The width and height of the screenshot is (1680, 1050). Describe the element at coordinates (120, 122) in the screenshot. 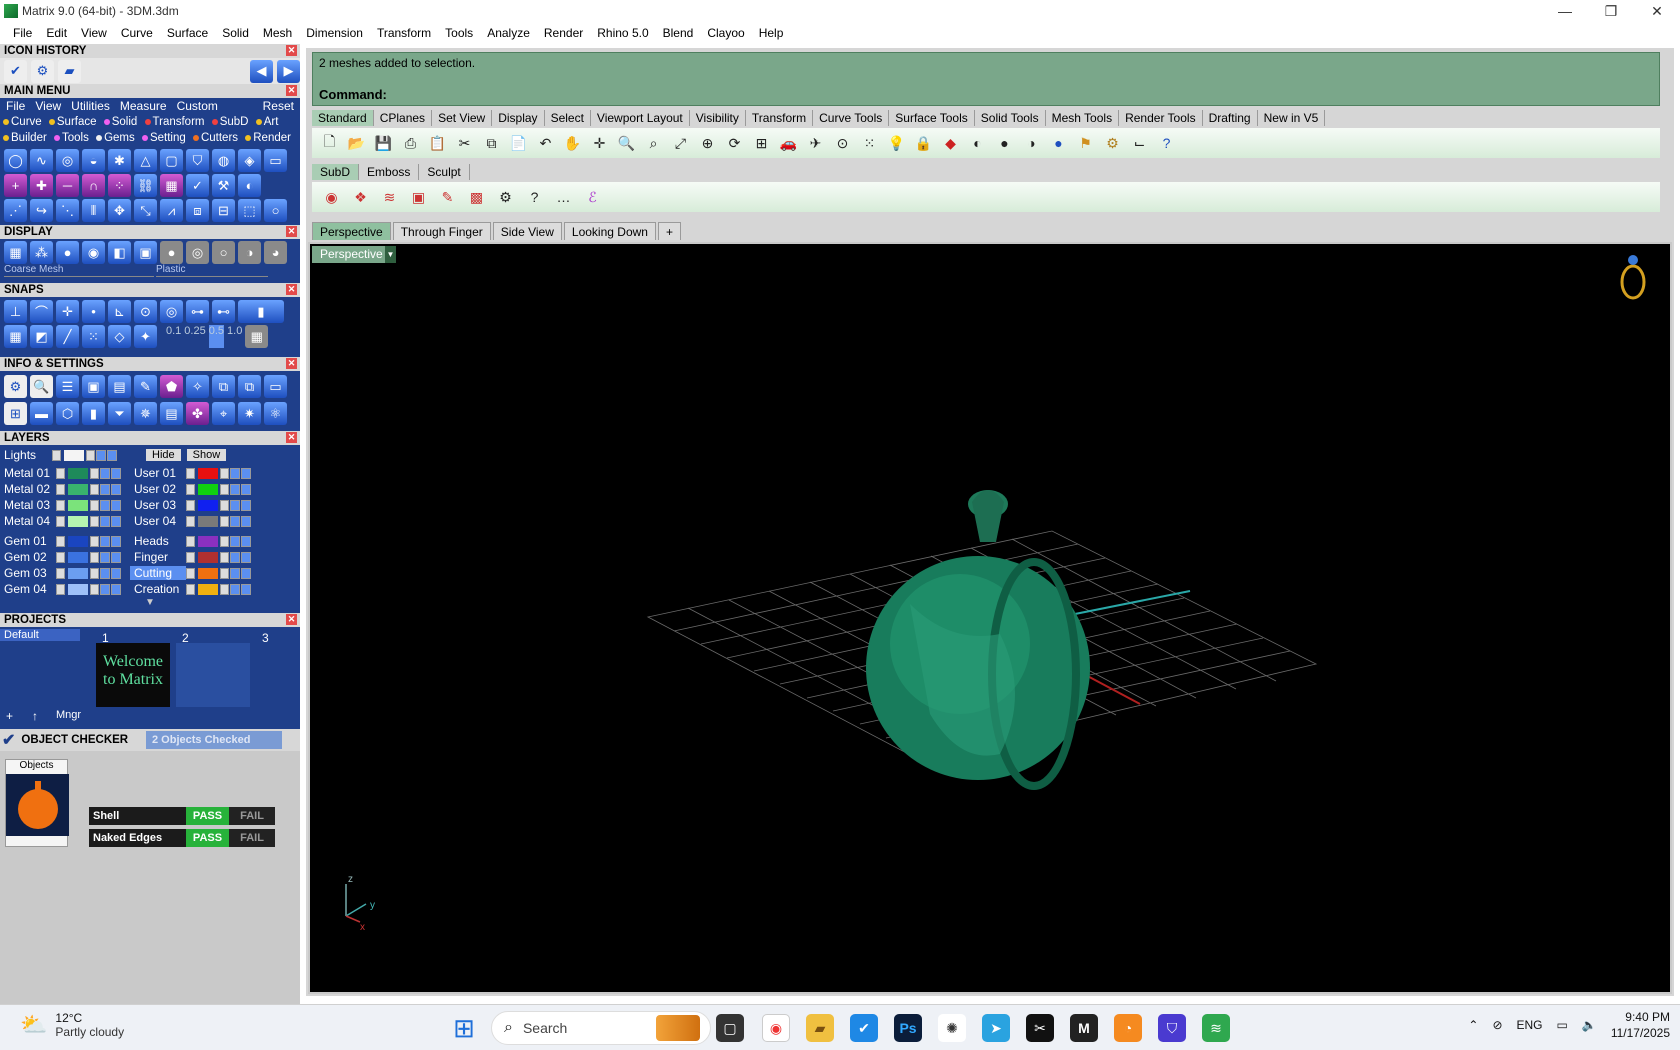

I see `main-menu-solid: Solid` at that location.